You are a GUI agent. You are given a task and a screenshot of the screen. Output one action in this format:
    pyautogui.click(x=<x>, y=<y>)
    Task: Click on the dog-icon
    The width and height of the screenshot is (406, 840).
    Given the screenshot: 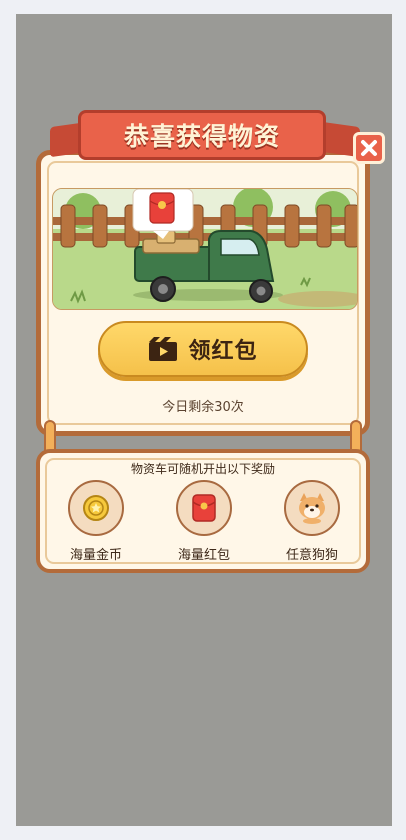 What is the action you would take?
    pyautogui.click(x=312, y=508)
    